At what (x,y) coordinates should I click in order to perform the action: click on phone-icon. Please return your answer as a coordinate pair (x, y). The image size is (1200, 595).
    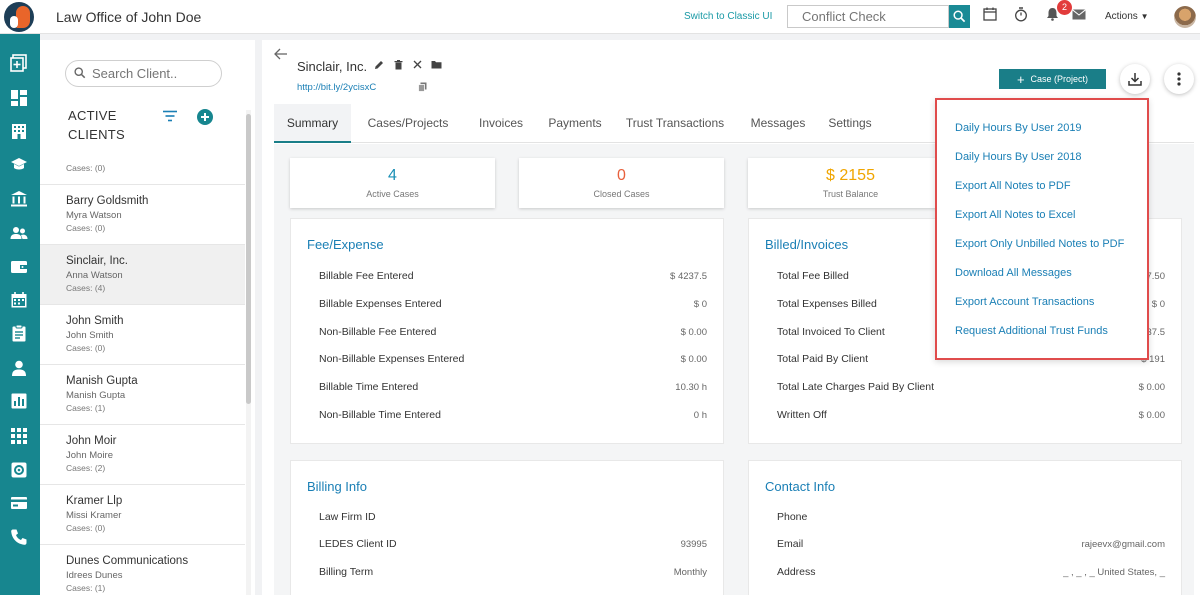
    Looking at the image, I should click on (19, 537).